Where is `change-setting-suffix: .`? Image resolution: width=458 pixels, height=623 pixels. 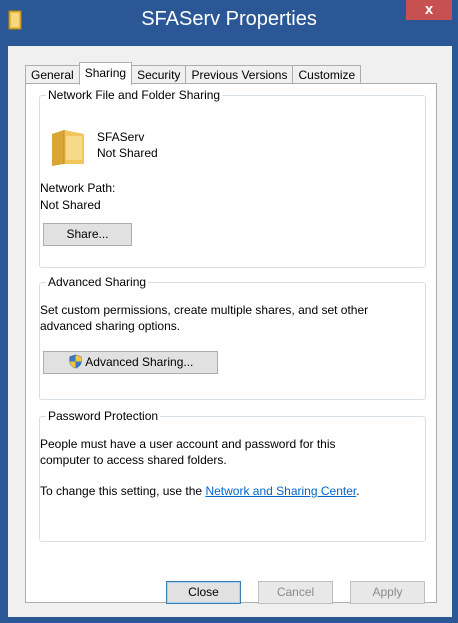 change-setting-suffix: . is located at coordinates (358, 491).